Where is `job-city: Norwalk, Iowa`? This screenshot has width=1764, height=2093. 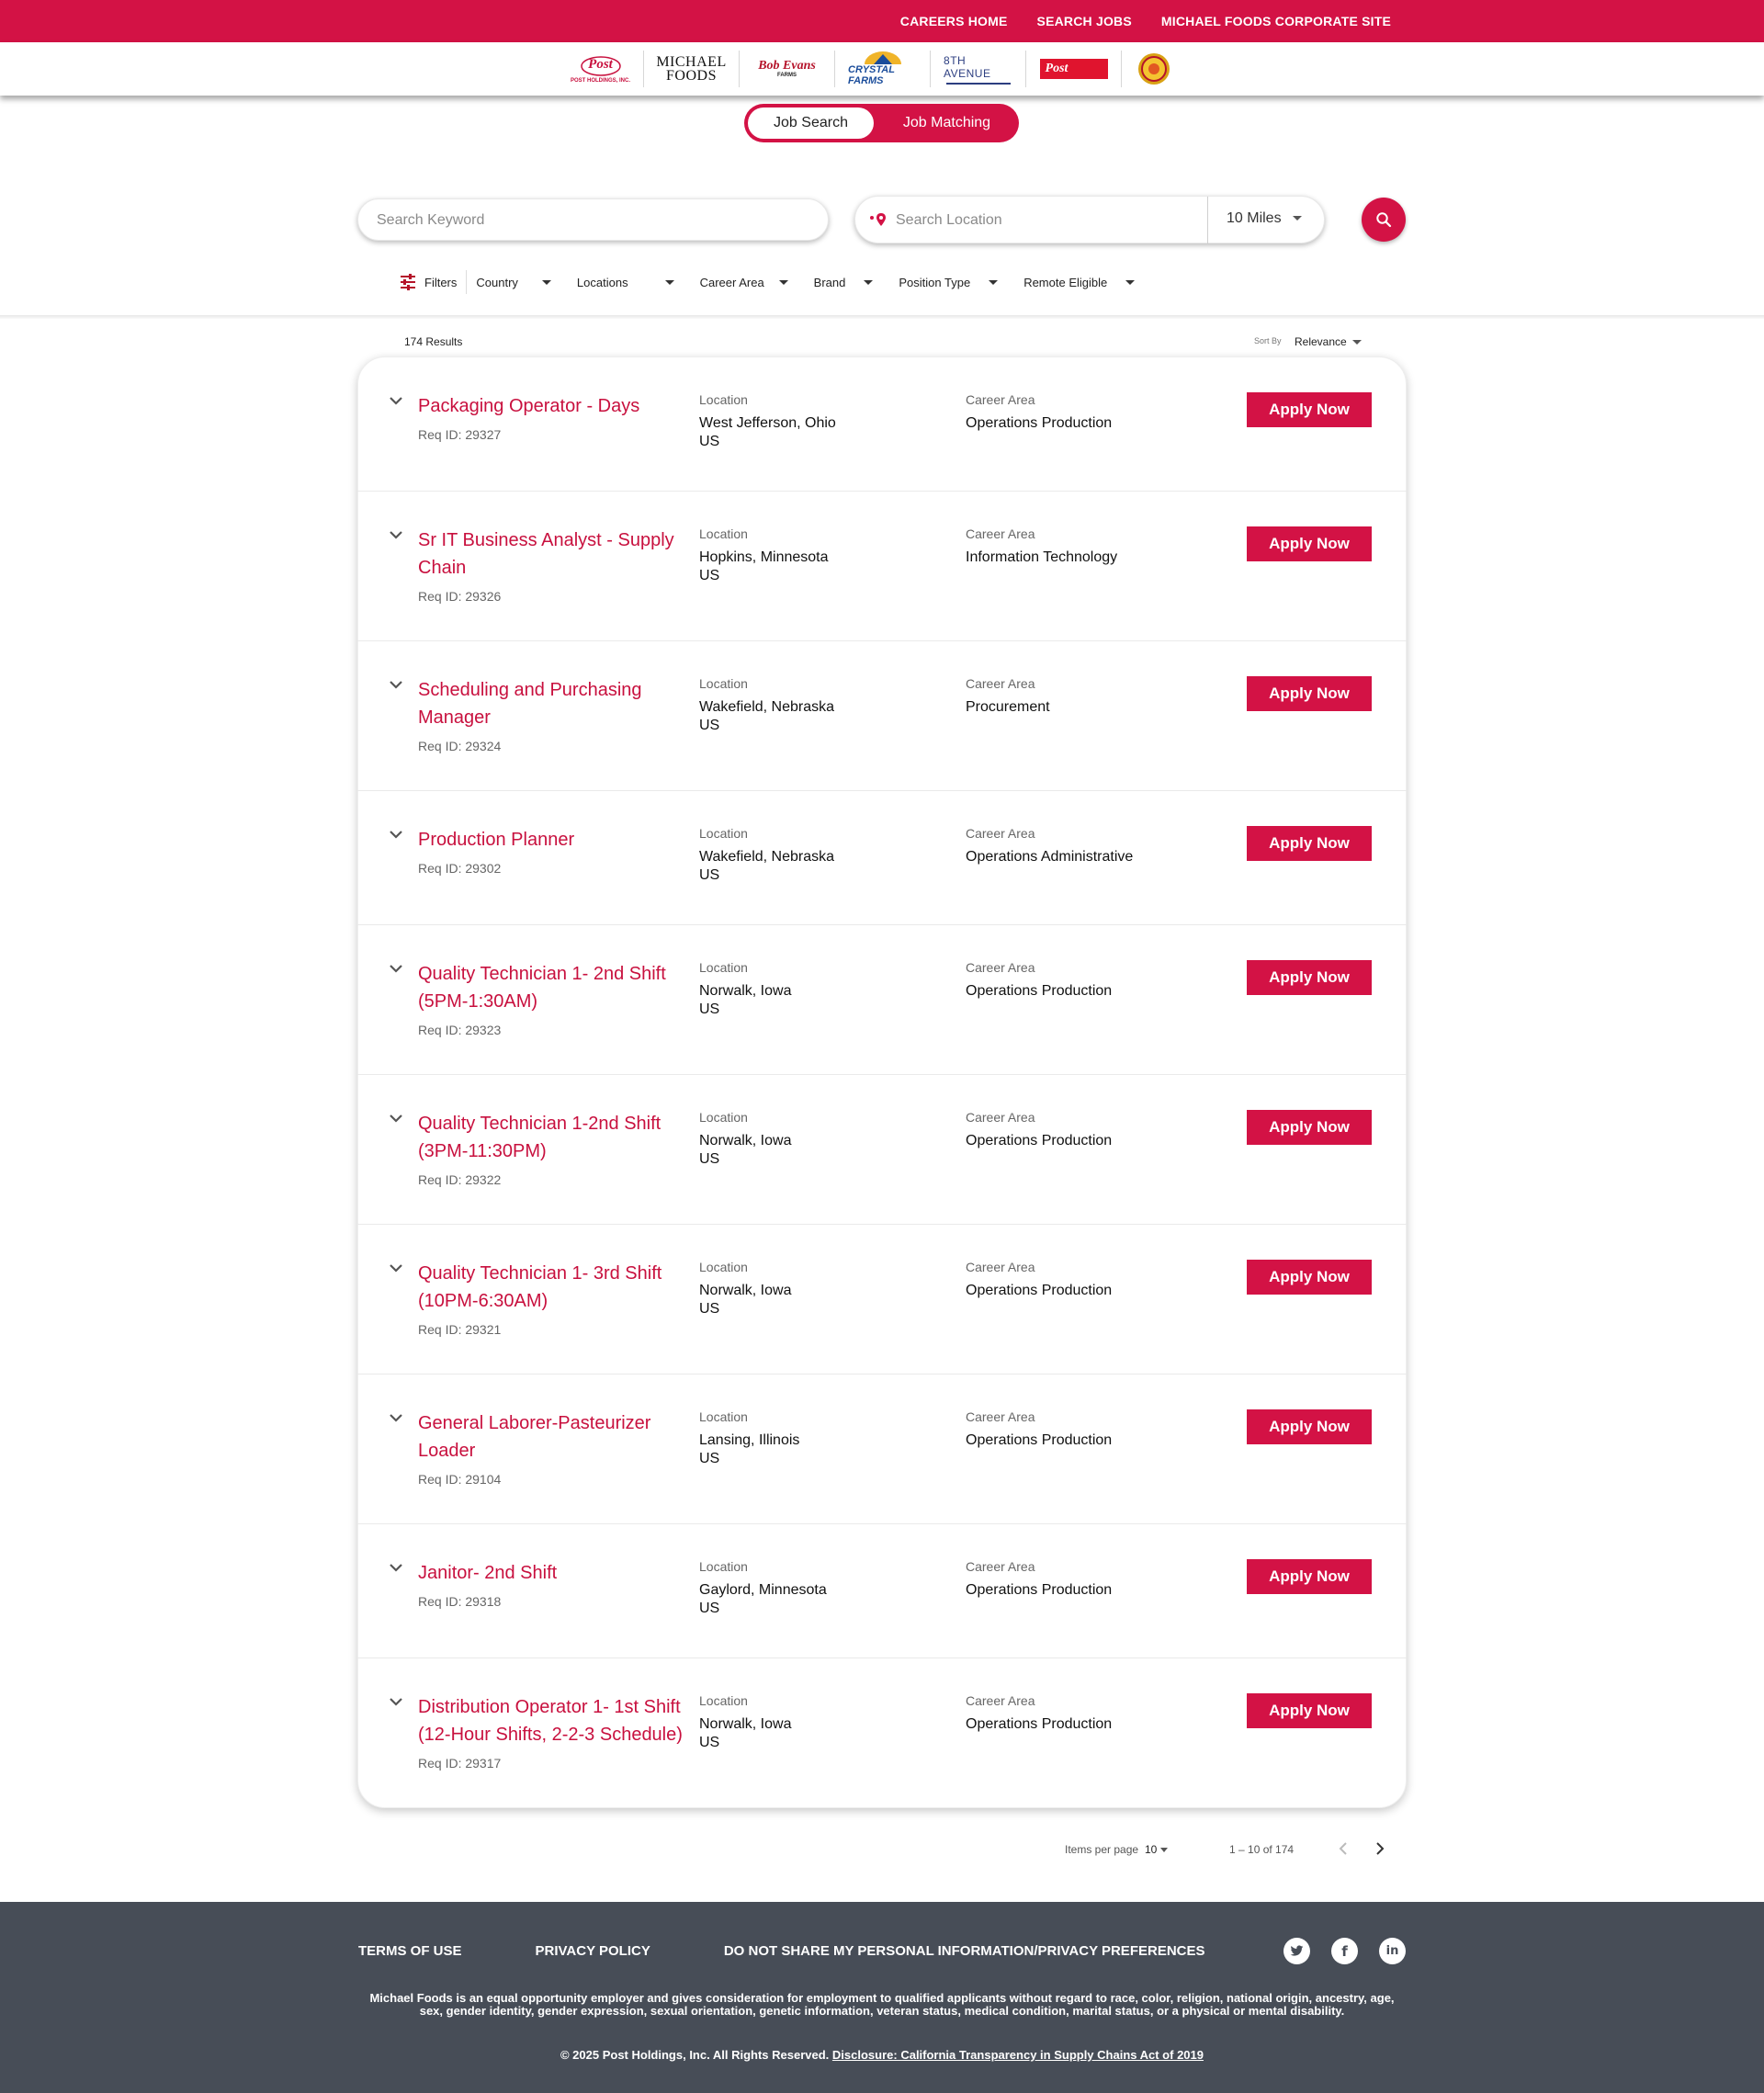 job-city: Norwalk, Iowa is located at coordinates (746, 991).